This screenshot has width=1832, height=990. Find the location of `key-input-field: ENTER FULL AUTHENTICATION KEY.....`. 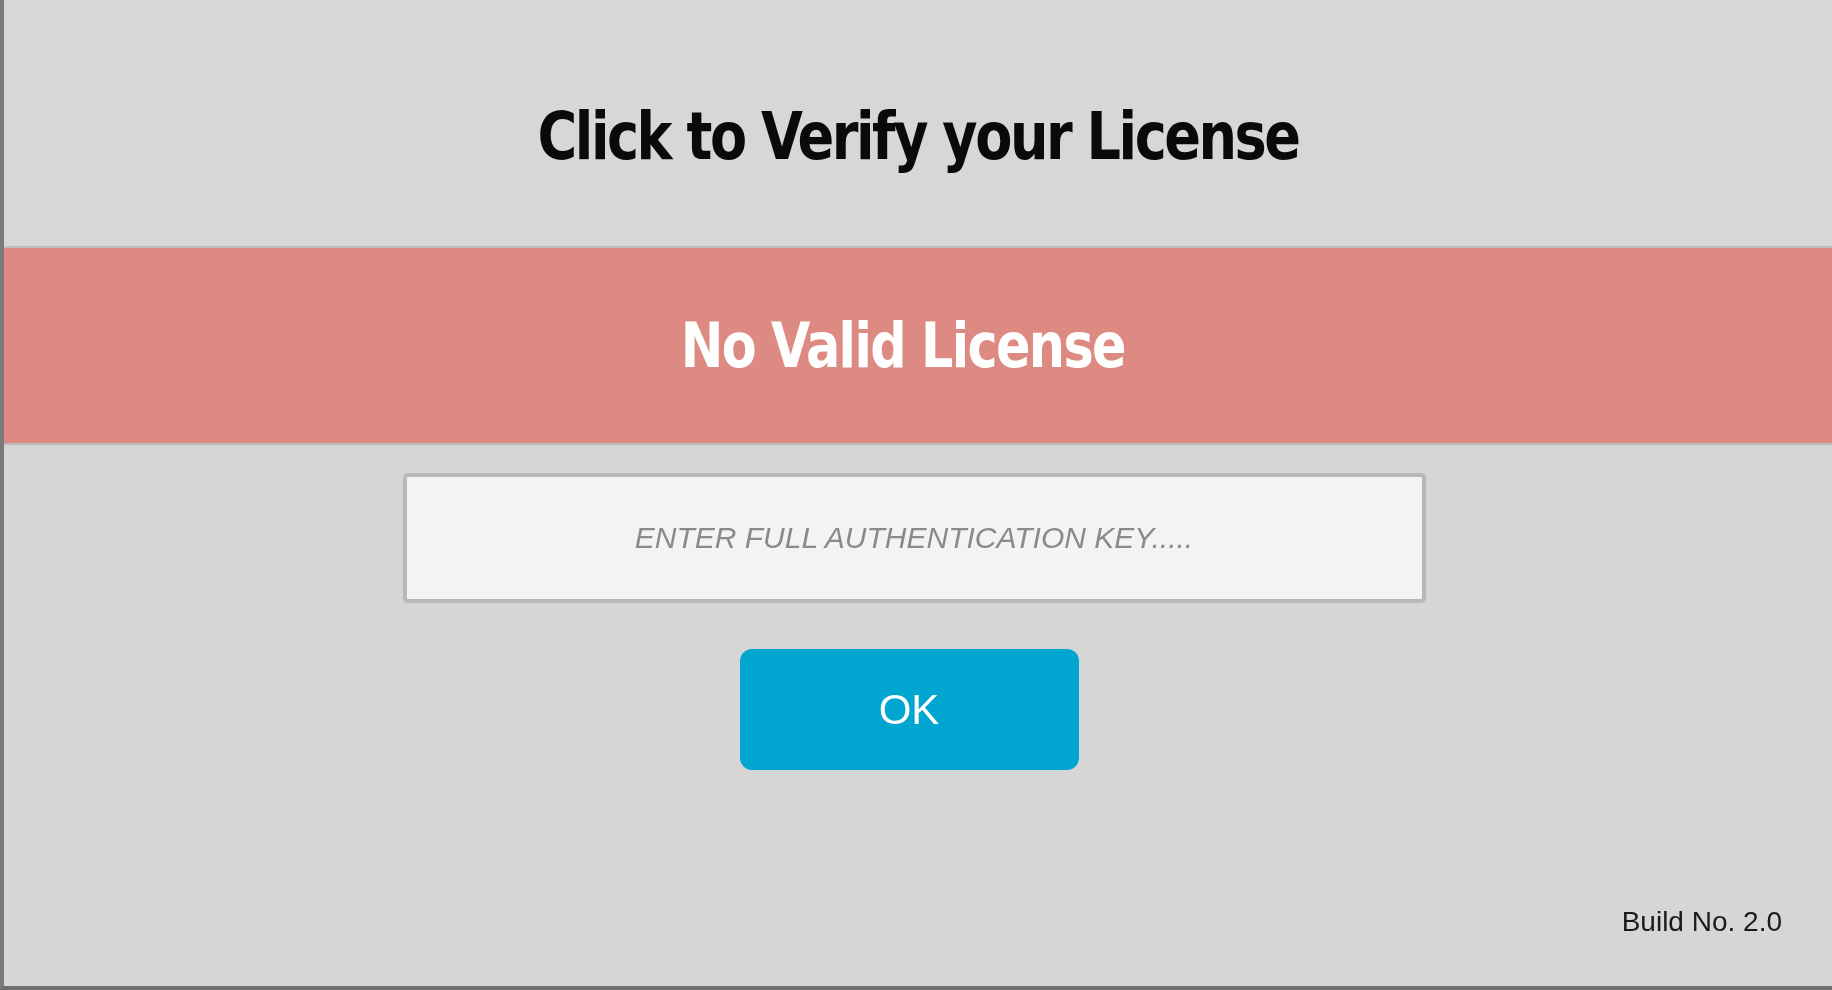

key-input-field: ENTER FULL AUTHENTICATION KEY..... is located at coordinates (914, 538).